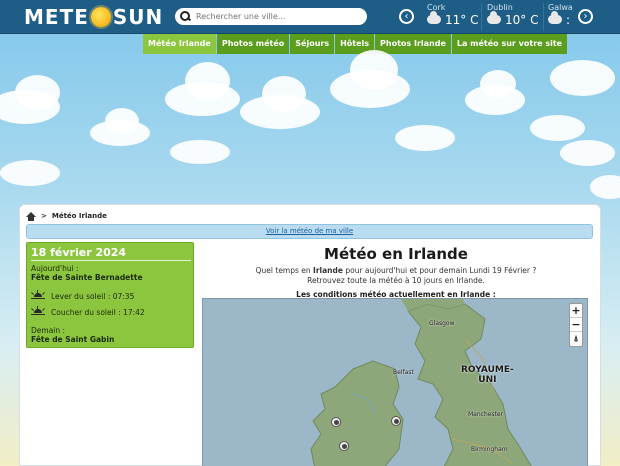 The height and width of the screenshot is (466, 620). Describe the element at coordinates (138, 17) in the screenshot. I see `logo-text-right: SUN` at that location.